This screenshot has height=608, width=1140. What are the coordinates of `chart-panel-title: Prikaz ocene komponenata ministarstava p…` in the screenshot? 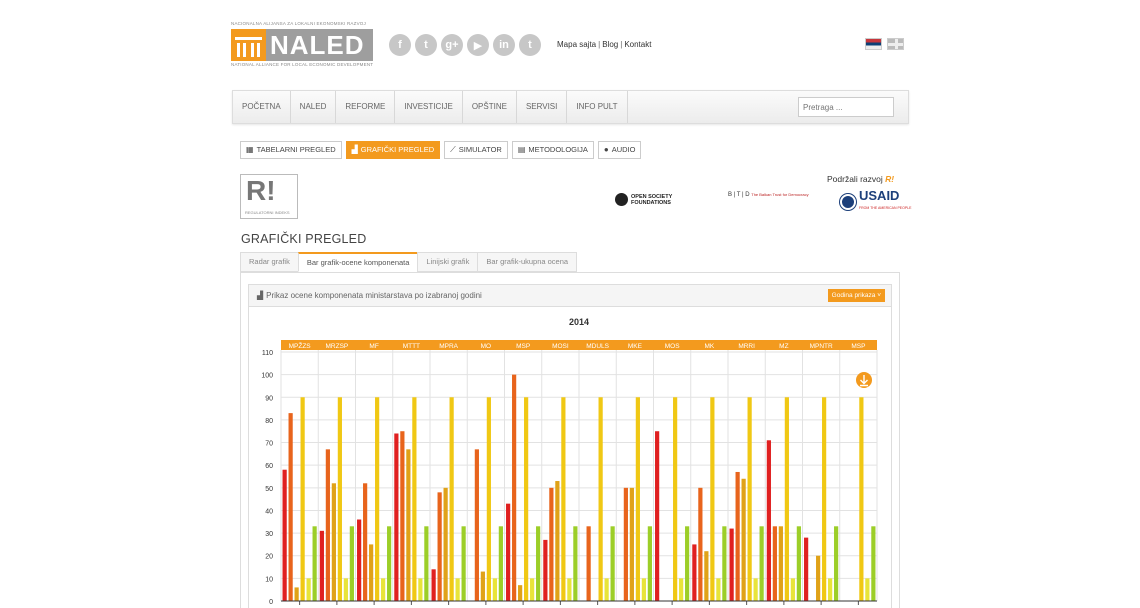 It's located at (374, 295).